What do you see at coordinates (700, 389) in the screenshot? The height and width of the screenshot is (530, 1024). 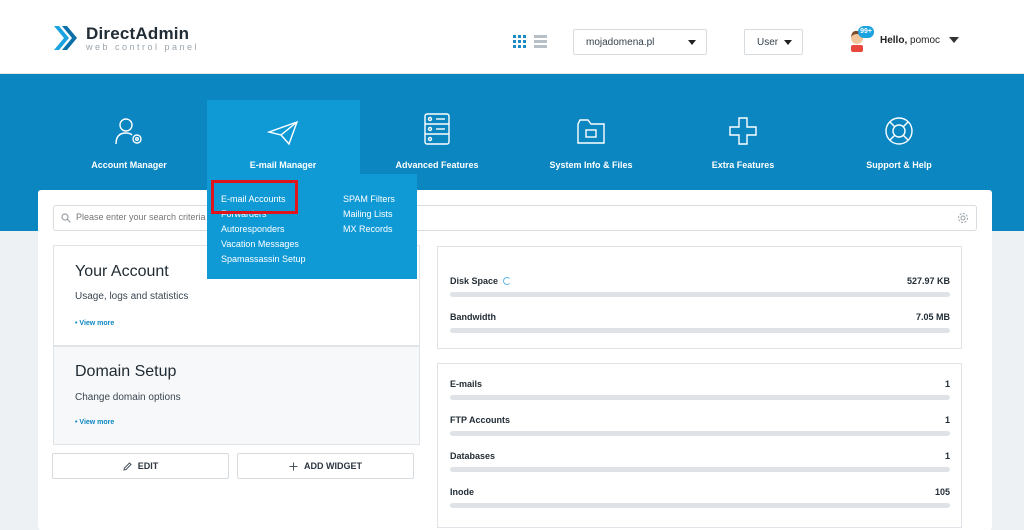 I see `stat-emails: E-mails 1` at bounding box center [700, 389].